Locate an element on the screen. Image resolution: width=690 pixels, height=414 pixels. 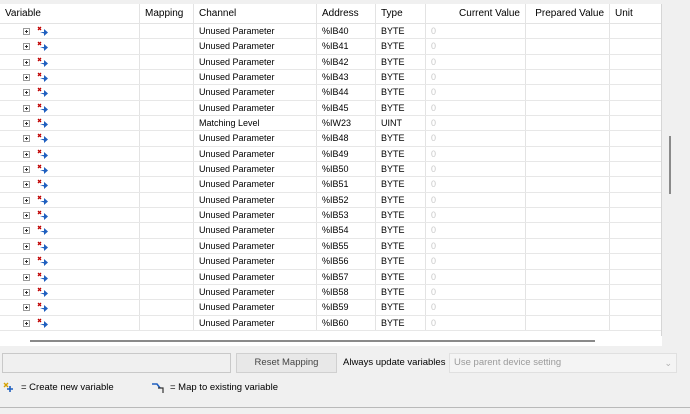
column-header-mapping: Mapping is located at coordinates (167, 14).